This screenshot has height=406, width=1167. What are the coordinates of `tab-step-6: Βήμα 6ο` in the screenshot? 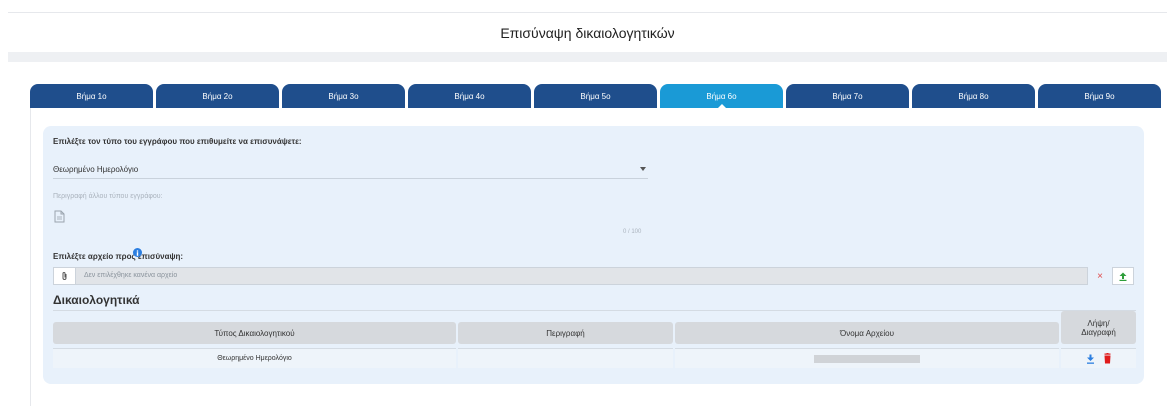 It's located at (721, 96).